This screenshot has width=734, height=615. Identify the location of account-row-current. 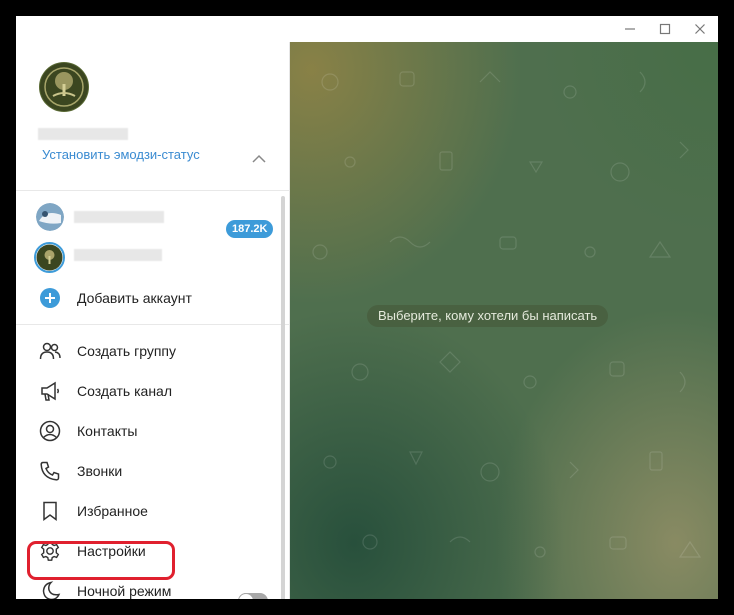
(151, 257).